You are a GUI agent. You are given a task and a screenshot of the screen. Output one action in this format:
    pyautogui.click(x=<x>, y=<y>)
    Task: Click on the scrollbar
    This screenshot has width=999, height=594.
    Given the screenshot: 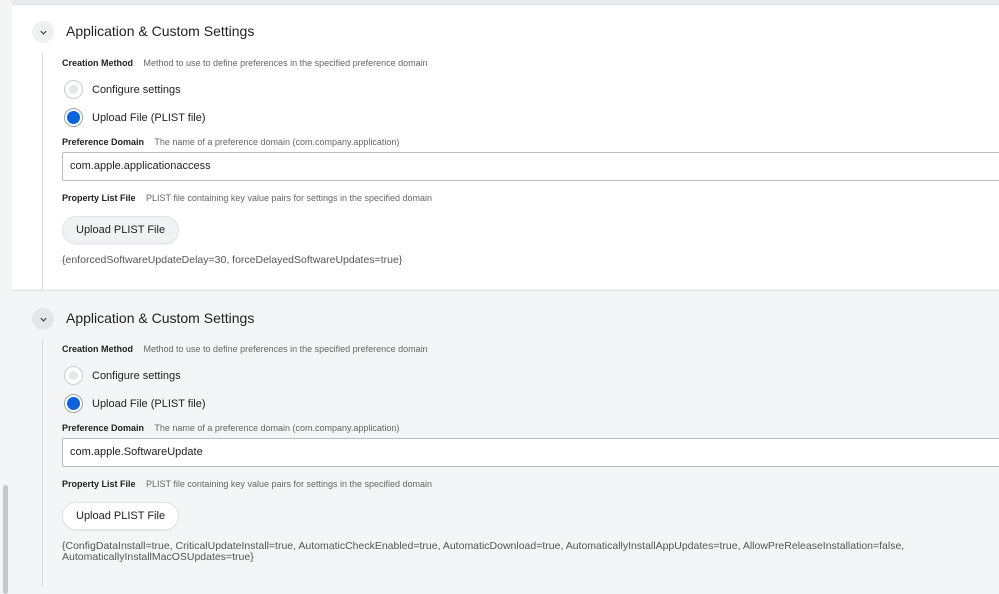 What is the action you would take?
    pyautogui.click(x=6, y=297)
    